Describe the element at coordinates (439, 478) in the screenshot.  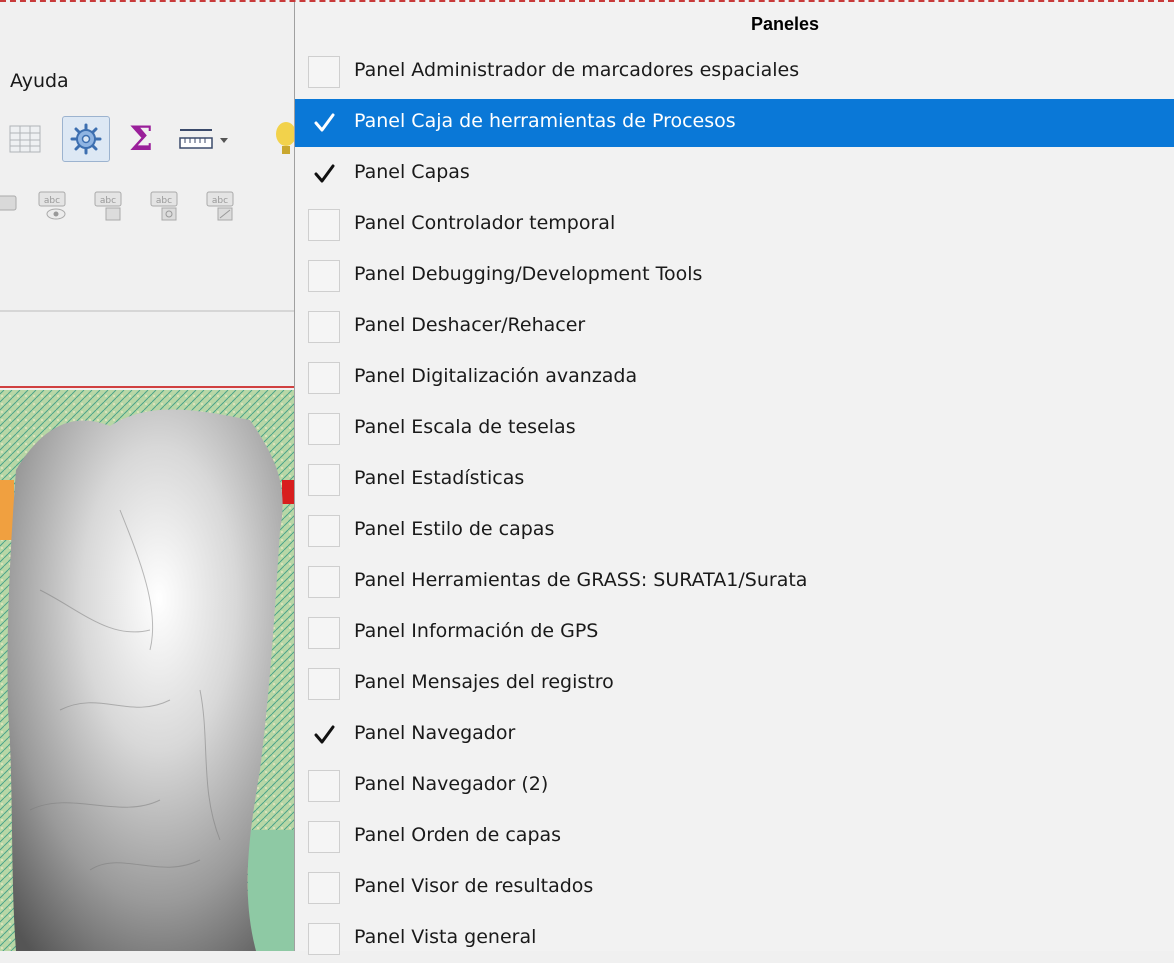
I see `panel-menu-item-label: Panel Estadísticas` at that location.